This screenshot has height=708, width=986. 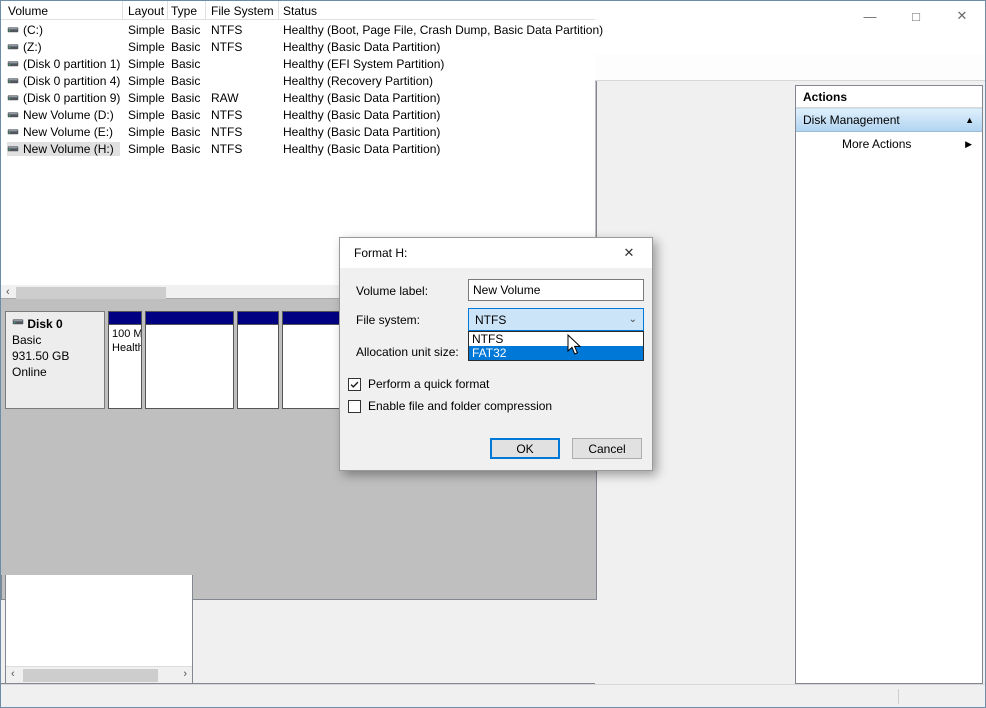 What do you see at coordinates (575, 346) in the screenshot?
I see `mouse-cursor` at bounding box center [575, 346].